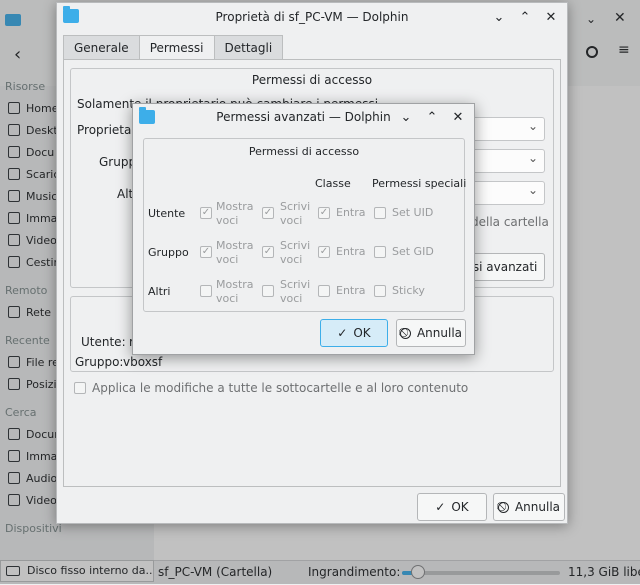 The height and width of the screenshot is (585, 640). Describe the element at coordinates (159, 291) in the screenshot. I see `permission-row-label: Altri` at that location.